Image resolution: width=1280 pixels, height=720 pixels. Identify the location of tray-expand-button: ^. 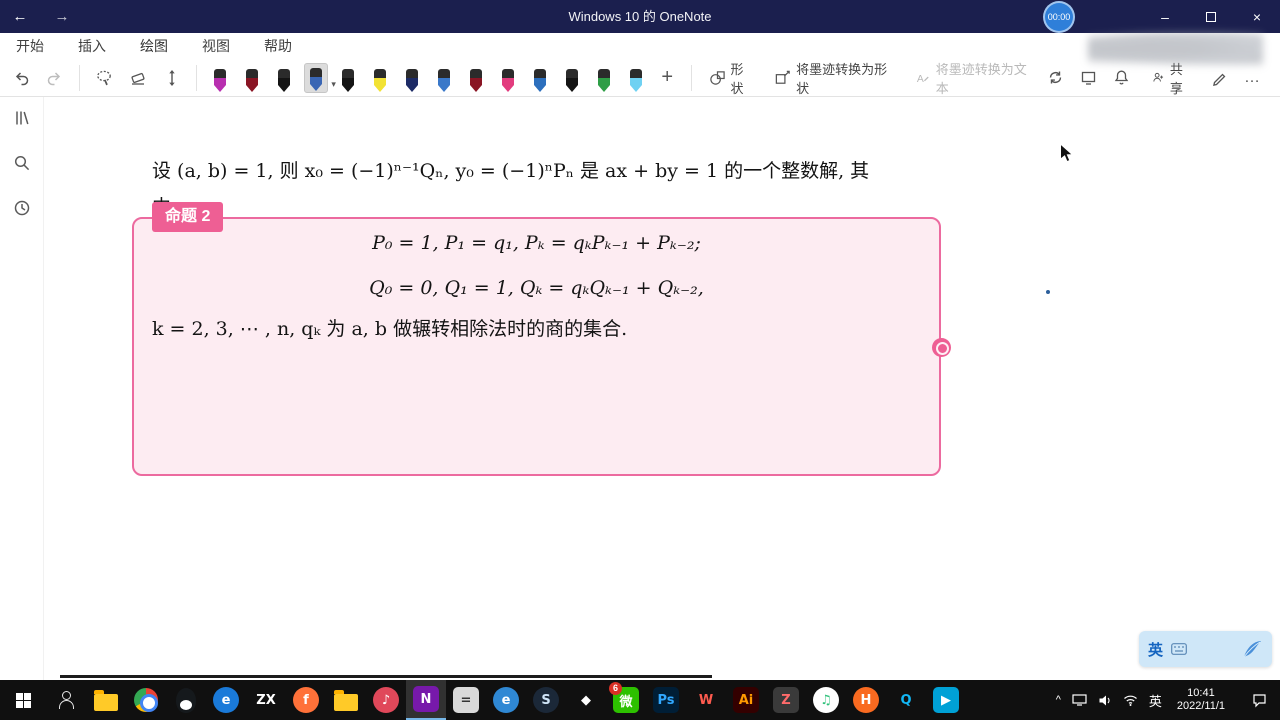
(1058, 700).